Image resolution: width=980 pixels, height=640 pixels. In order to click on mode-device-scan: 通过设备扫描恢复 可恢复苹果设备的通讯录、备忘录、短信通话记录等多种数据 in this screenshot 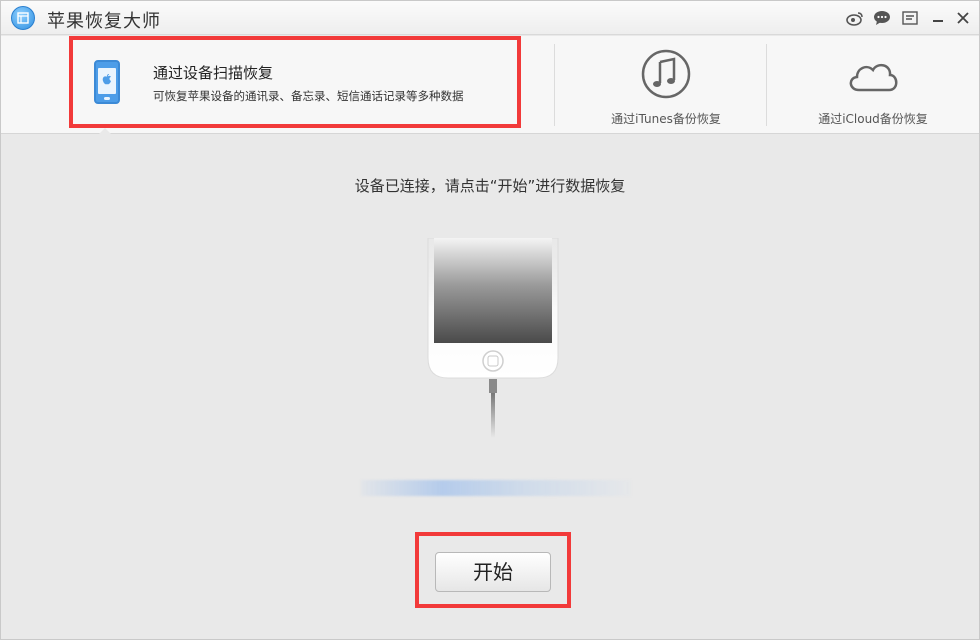, I will do `click(295, 82)`.